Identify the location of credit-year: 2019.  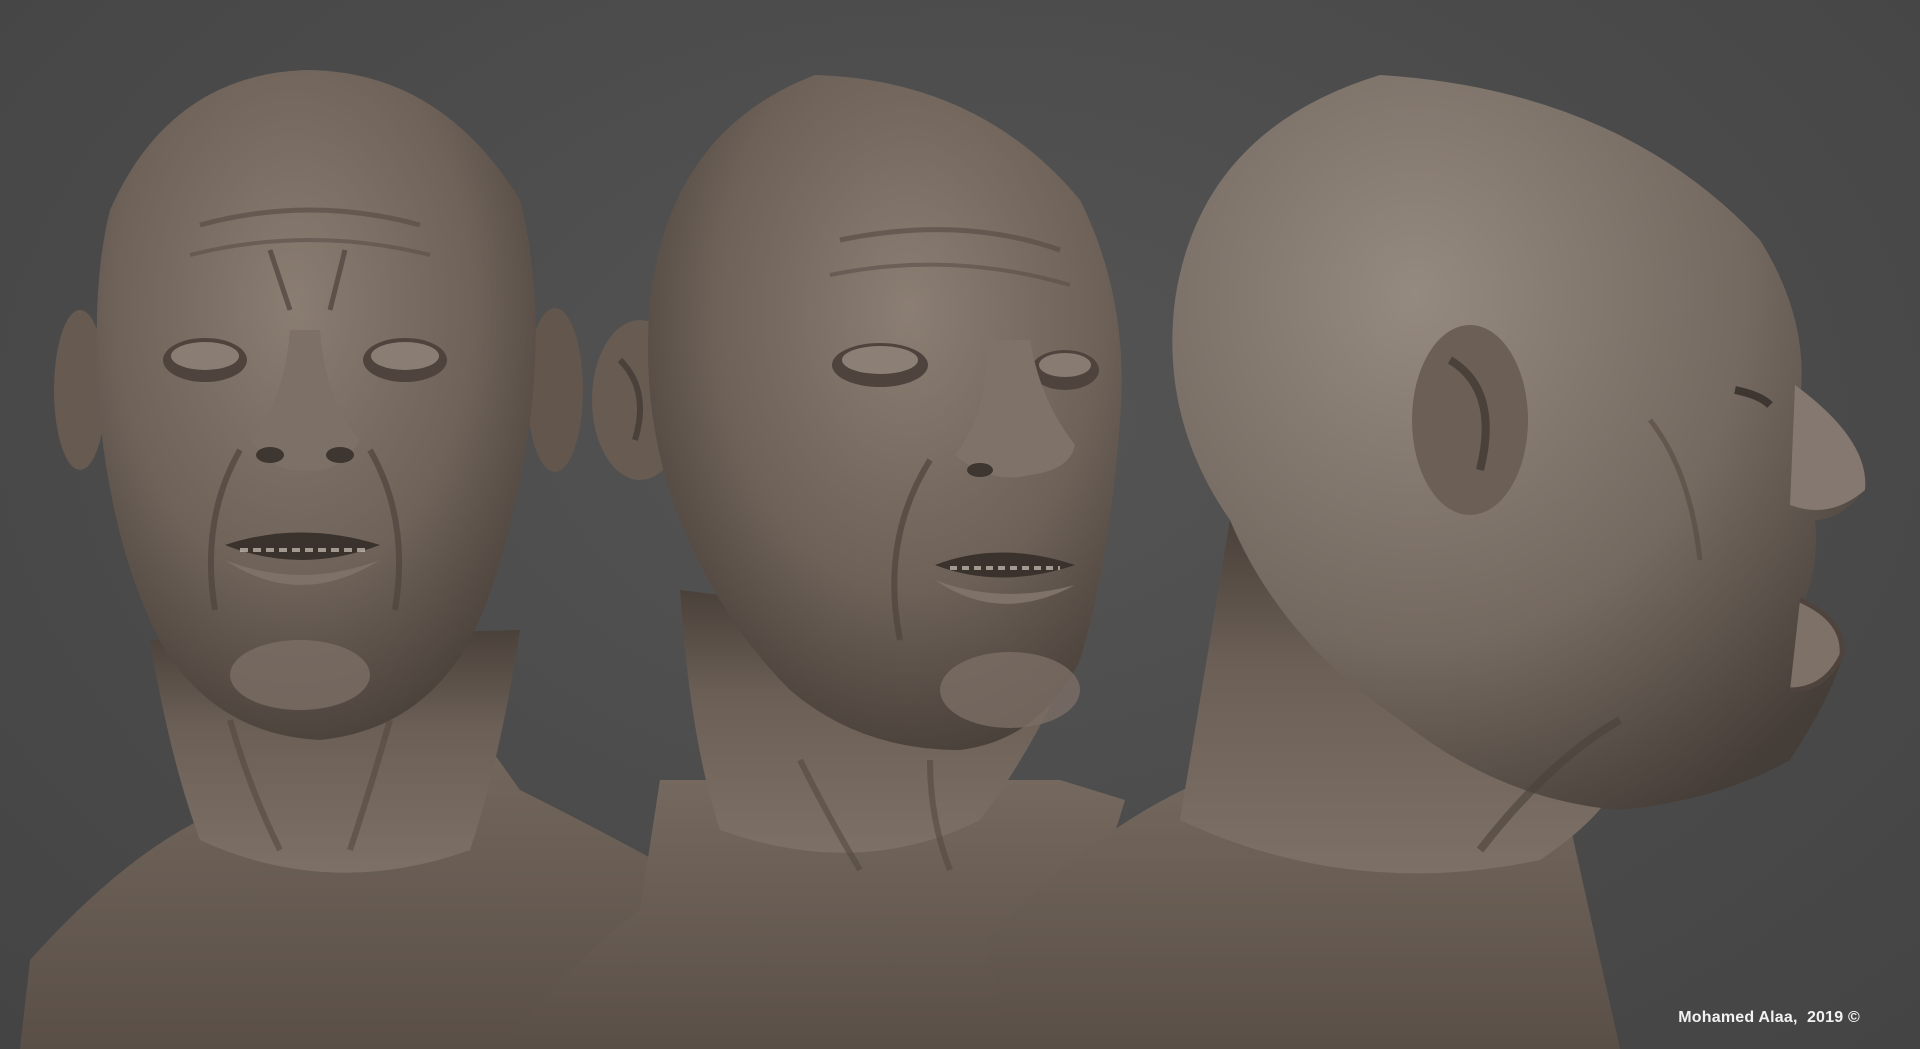
(1825, 1017).